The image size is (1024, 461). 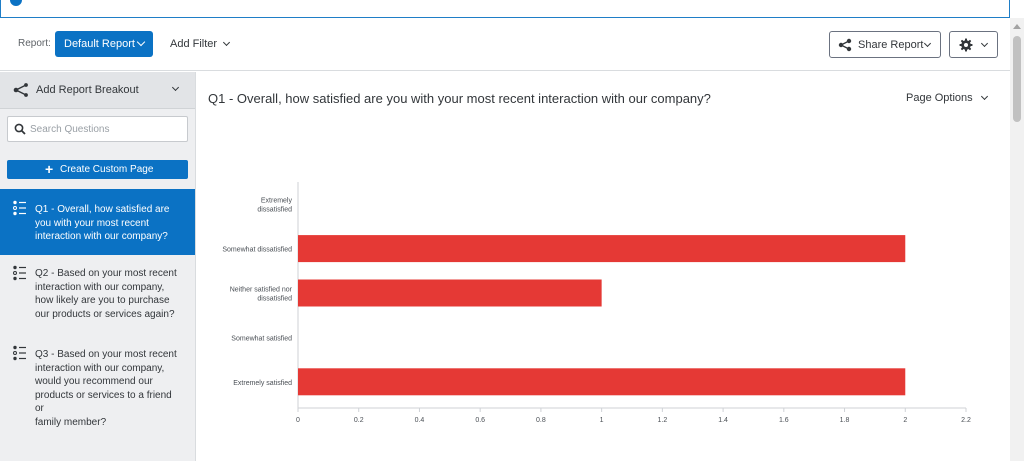 What do you see at coordinates (103, 402) in the screenshot?
I see `sidebar-item-label-line: products or services to a friend or` at bounding box center [103, 402].